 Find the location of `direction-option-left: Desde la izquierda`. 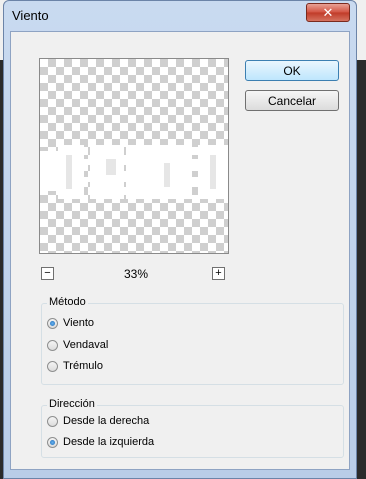

direction-option-left: Desde la izquierda is located at coordinates (100, 442).